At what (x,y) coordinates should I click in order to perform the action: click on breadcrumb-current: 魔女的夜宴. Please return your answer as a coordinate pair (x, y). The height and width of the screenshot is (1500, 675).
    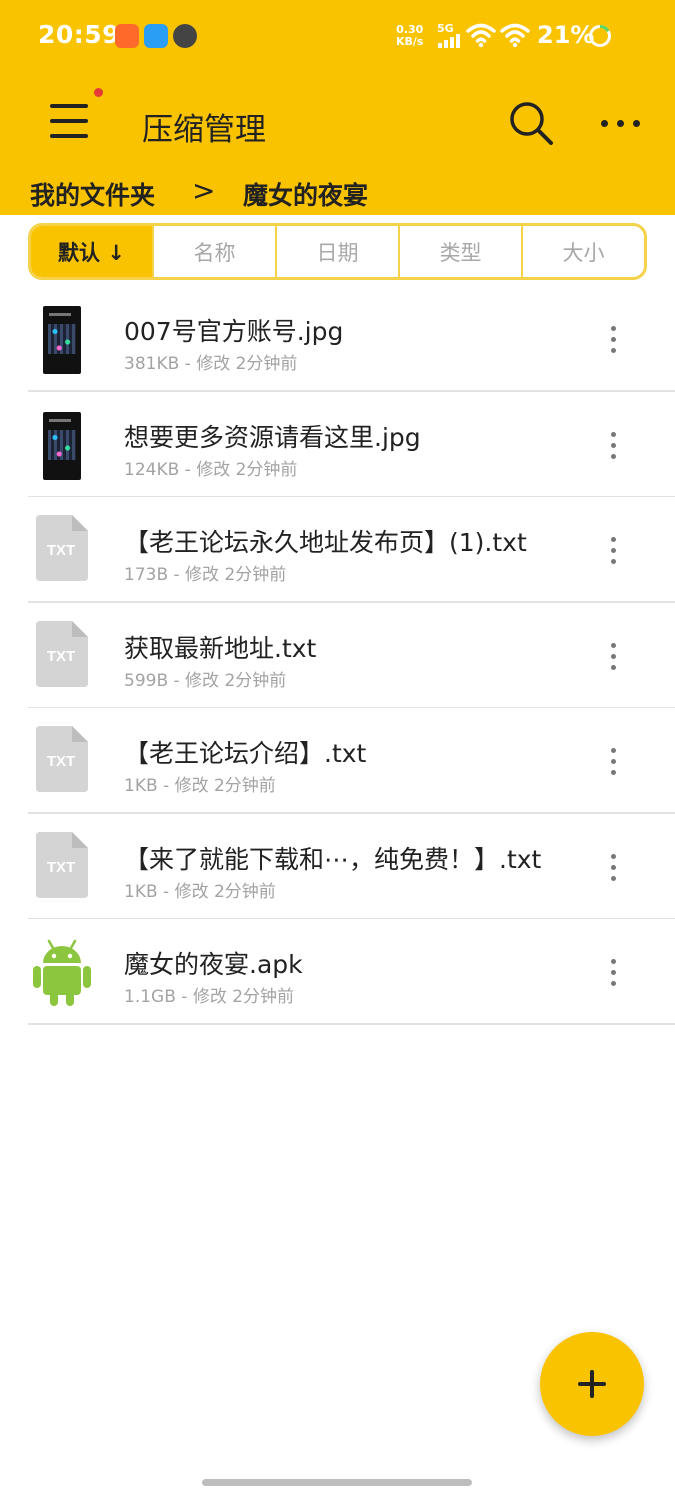
    Looking at the image, I should click on (305, 194).